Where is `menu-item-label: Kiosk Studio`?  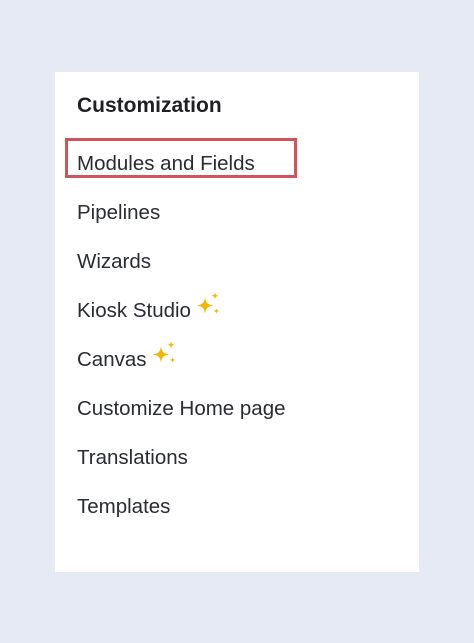 menu-item-label: Kiosk Studio is located at coordinates (134, 310).